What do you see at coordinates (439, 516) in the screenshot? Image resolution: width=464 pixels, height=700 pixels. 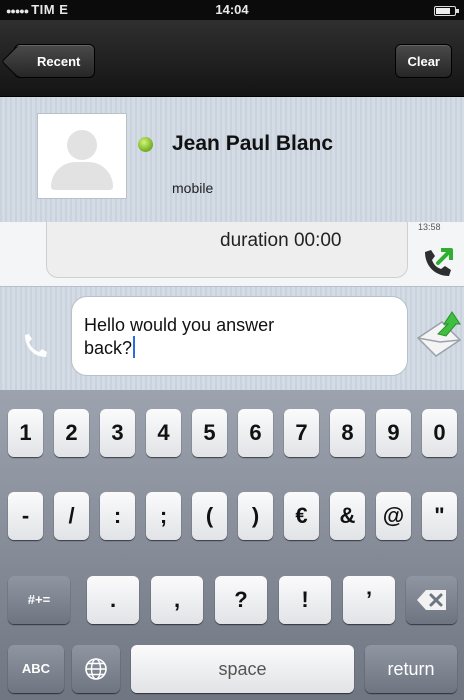 I see `key-quote: "` at bounding box center [439, 516].